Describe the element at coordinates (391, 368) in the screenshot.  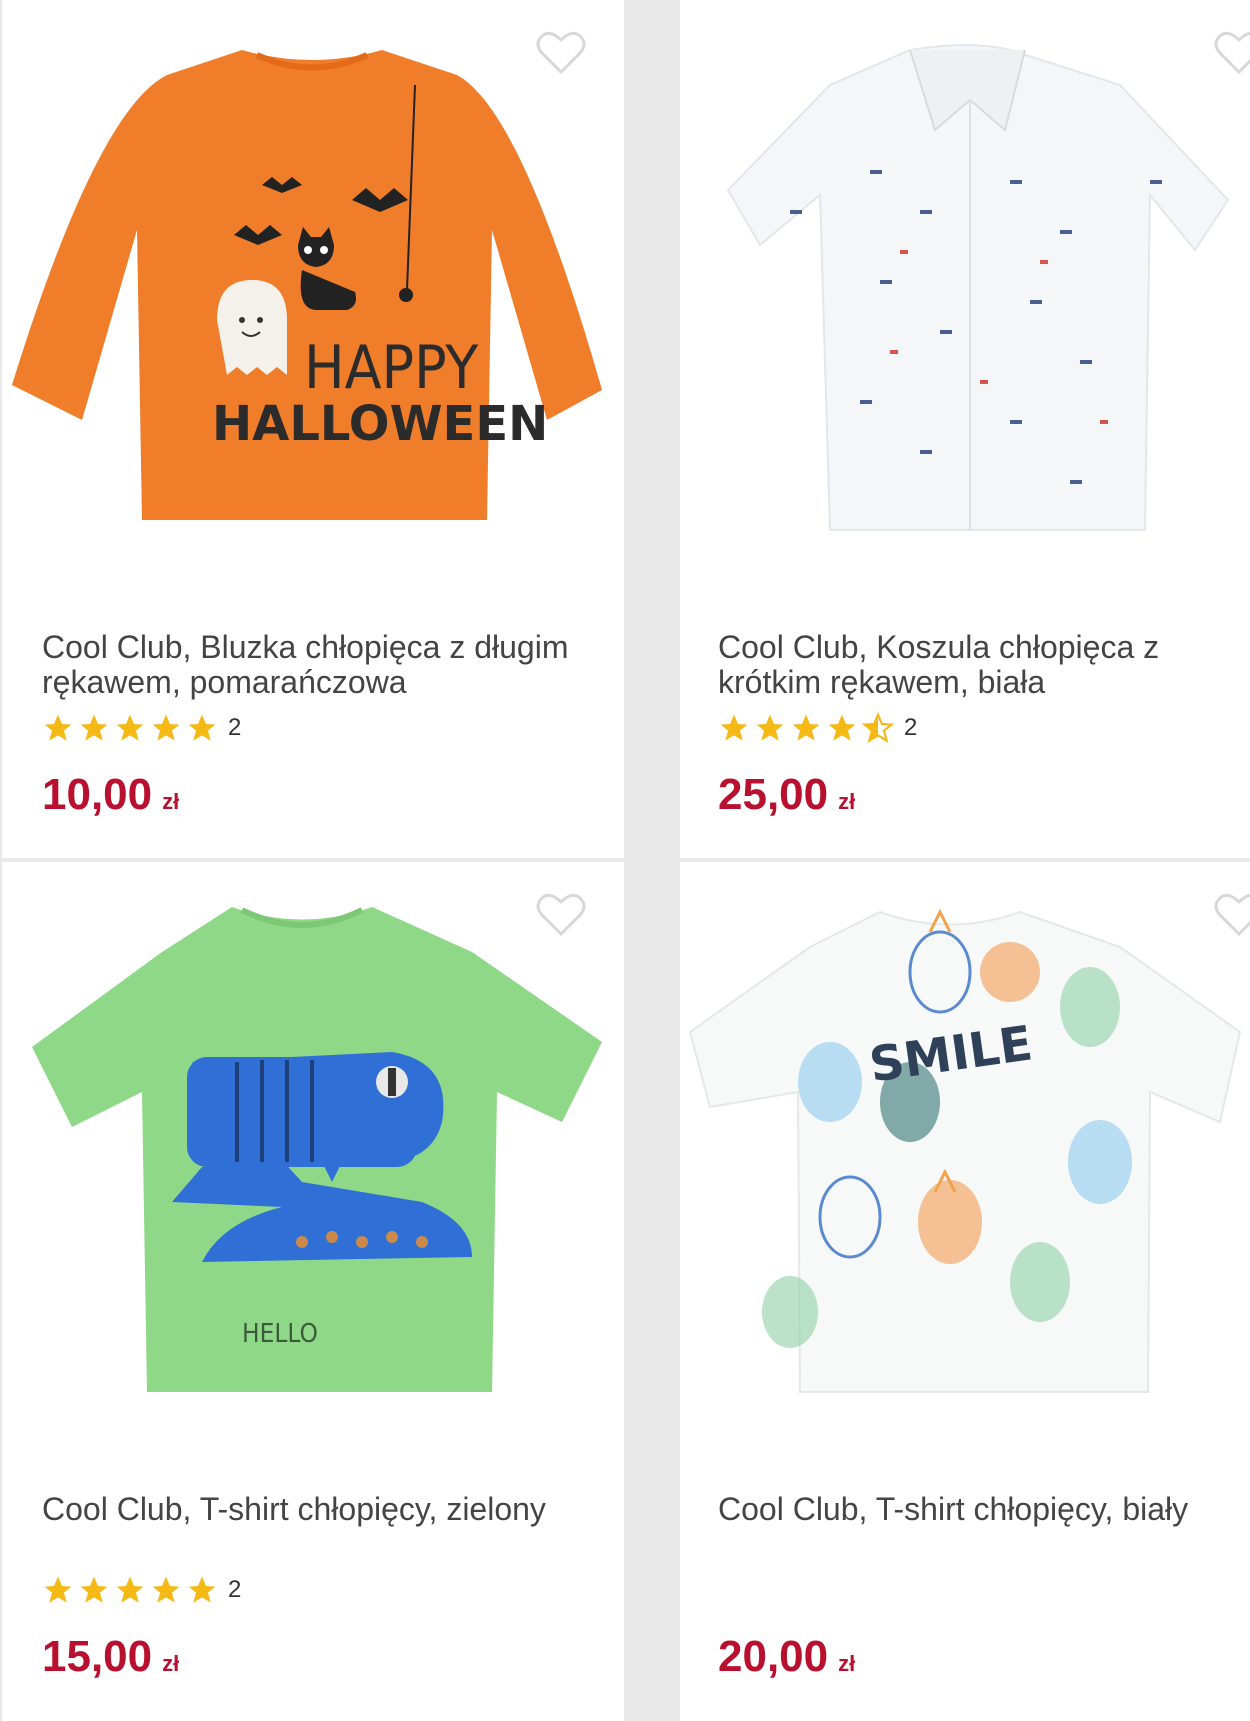
I see `image-text: HAPPY` at that location.